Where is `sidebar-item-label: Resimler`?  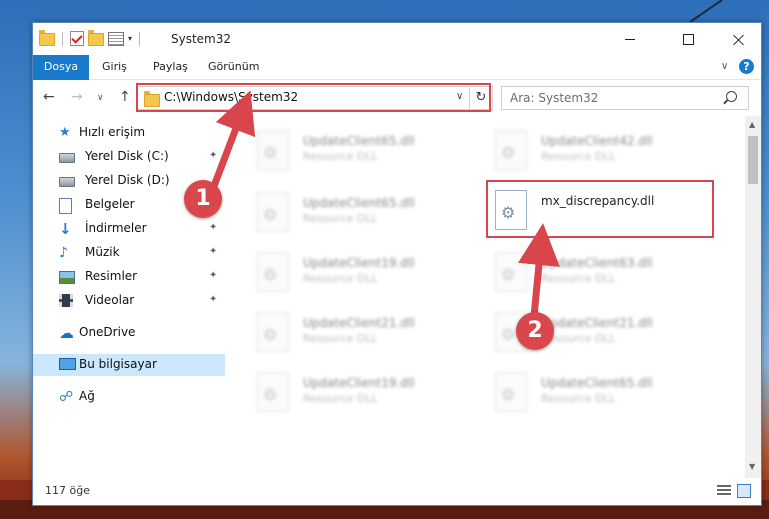
sidebar-item-label: Resimler is located at coordinates (111, 276).